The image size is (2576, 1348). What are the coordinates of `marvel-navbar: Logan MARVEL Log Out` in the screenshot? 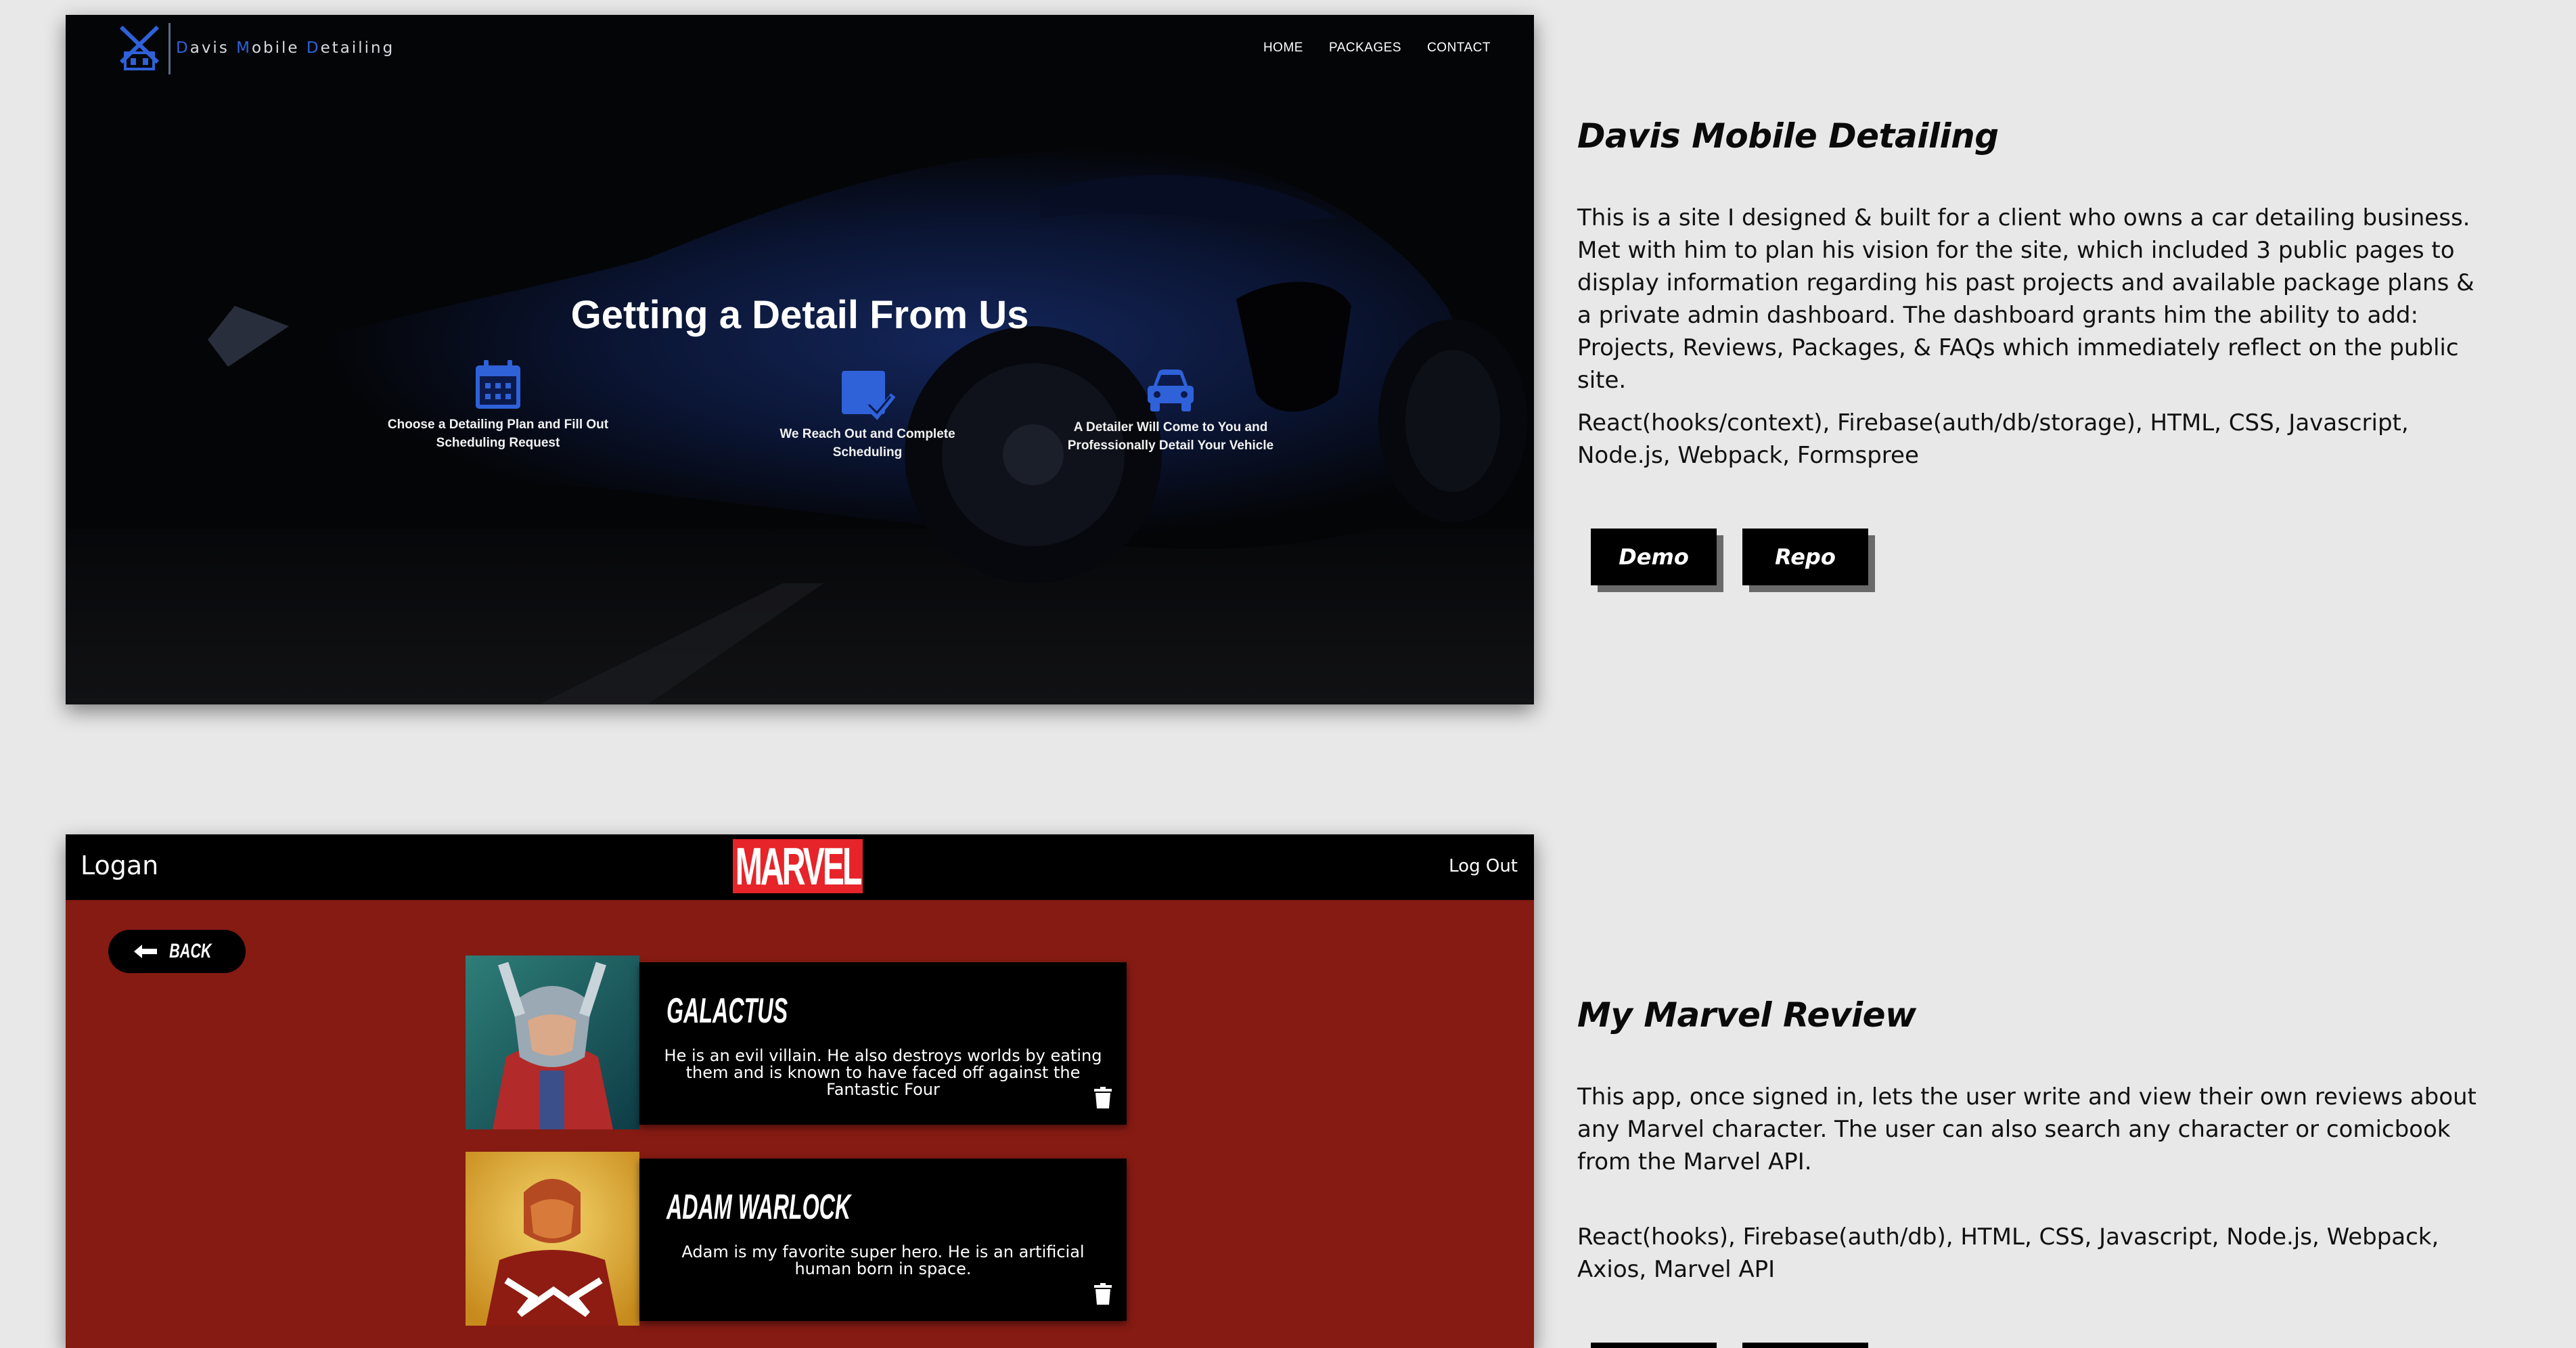 It's located at (800, 867).